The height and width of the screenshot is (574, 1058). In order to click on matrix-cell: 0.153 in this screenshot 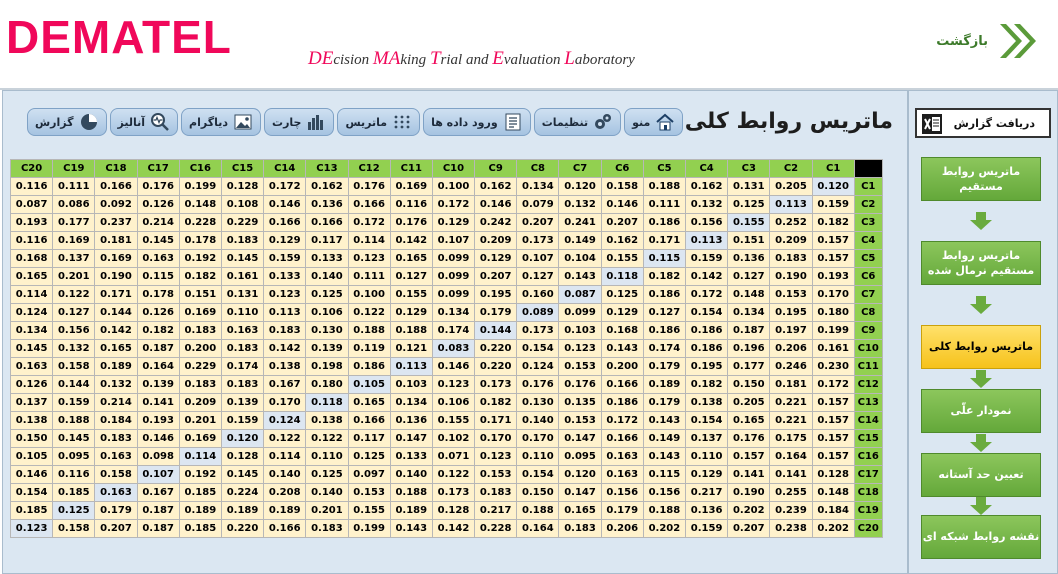, I will do `click(496, 474)`.